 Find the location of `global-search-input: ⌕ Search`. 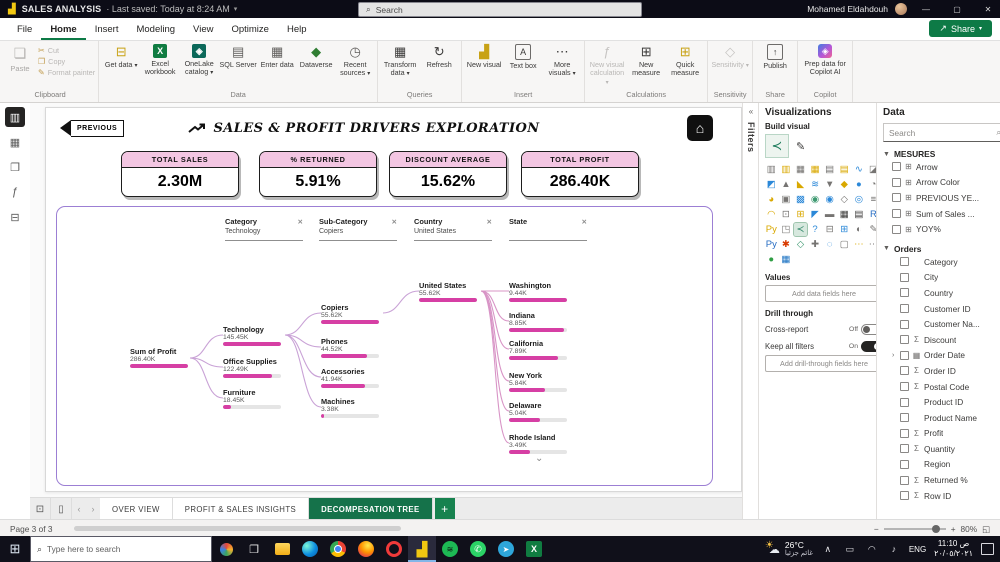

global-search-input: ⌕ Search is located at coordinates (500, 9).